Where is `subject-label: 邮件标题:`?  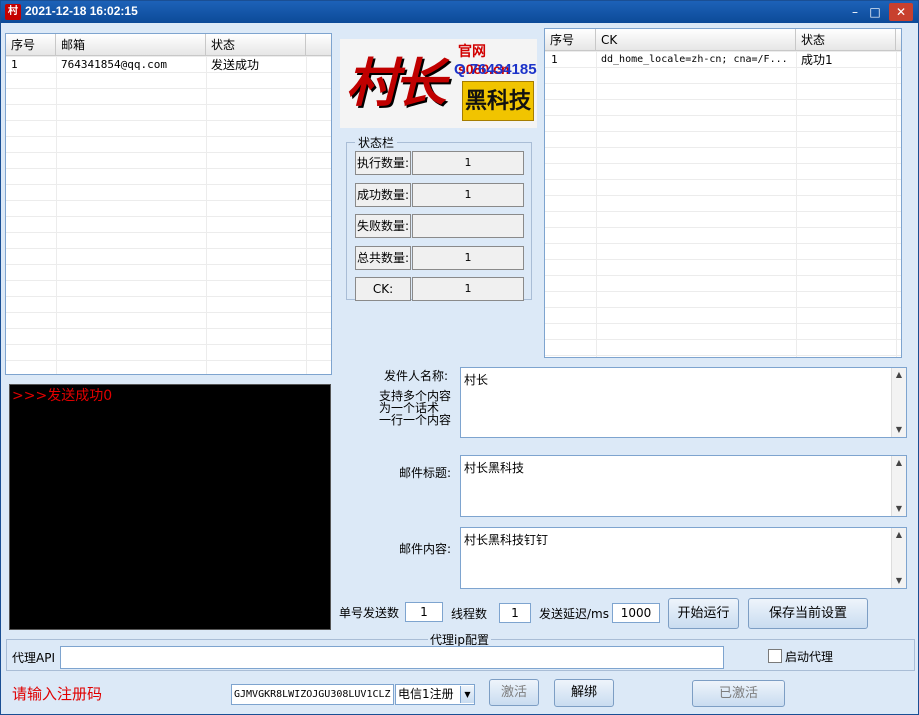 subject-label: 邮件标题: is located at coordinates (424, 473).